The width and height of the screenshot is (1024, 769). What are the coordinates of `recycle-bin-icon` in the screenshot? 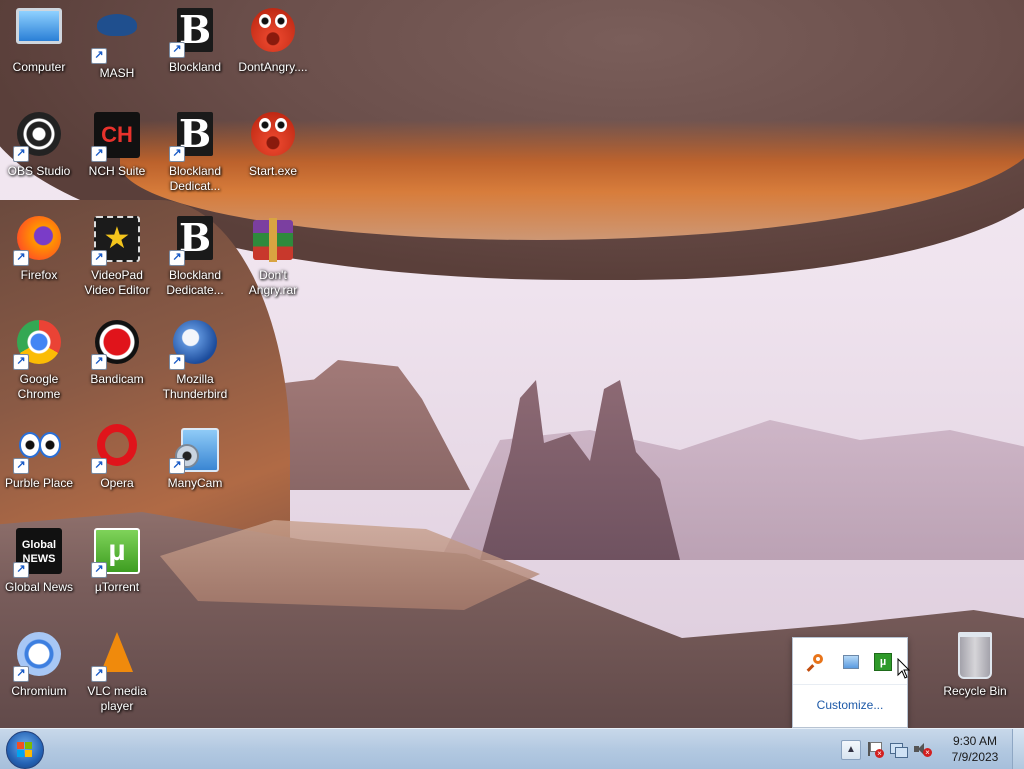 It's located at (975, 656).